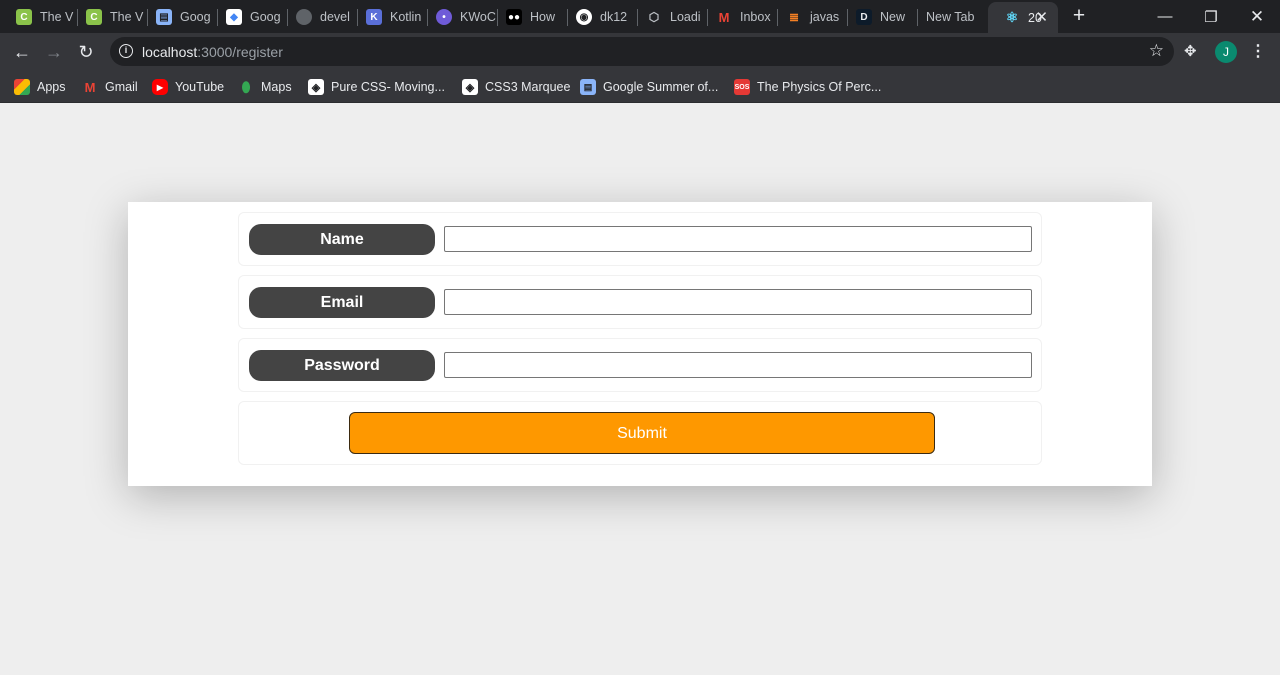 This screenshot has height=675, width=1280. Describe the element at coordinates (685, 17) in the screenshot. I see `tab-title: Loadi` at that location.